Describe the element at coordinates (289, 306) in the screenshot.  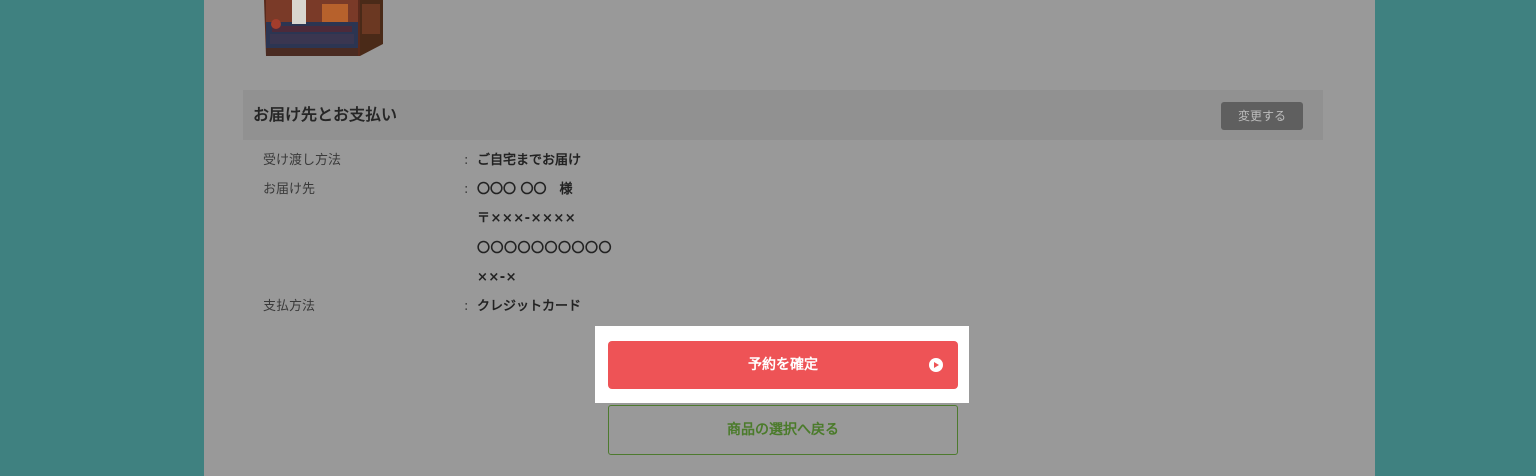
I see `payment-method-label: 支払方法` at that location.